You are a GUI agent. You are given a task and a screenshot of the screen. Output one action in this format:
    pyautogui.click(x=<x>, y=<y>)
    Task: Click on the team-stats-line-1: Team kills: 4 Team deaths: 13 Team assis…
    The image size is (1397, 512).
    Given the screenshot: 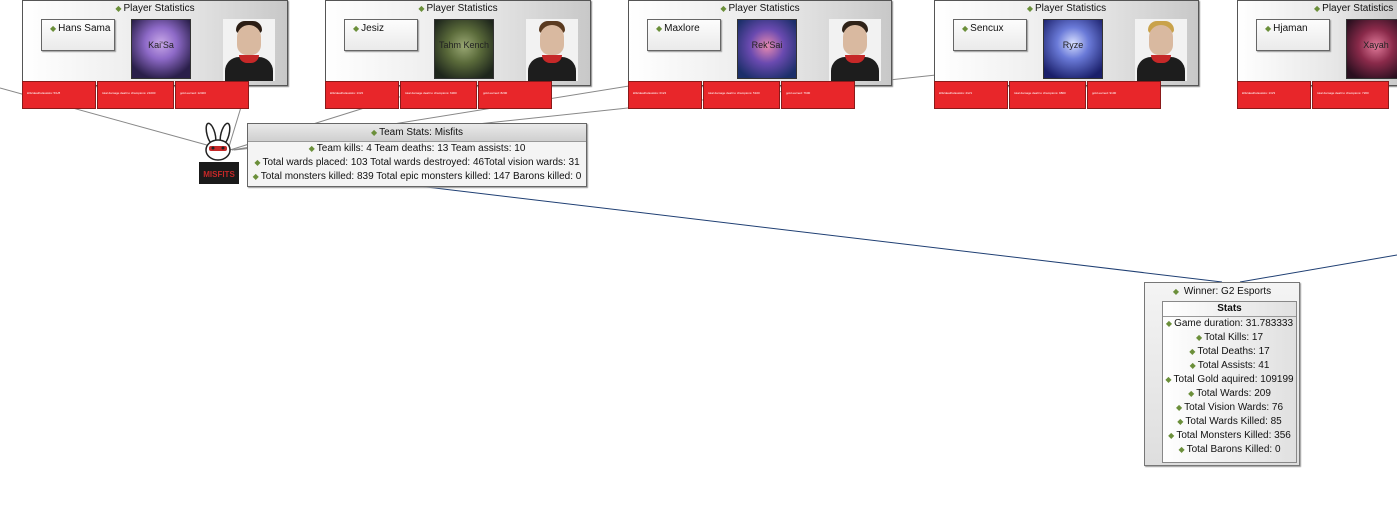 What is the action you would take?
    pyautogui.click(x=421, y=148)
    